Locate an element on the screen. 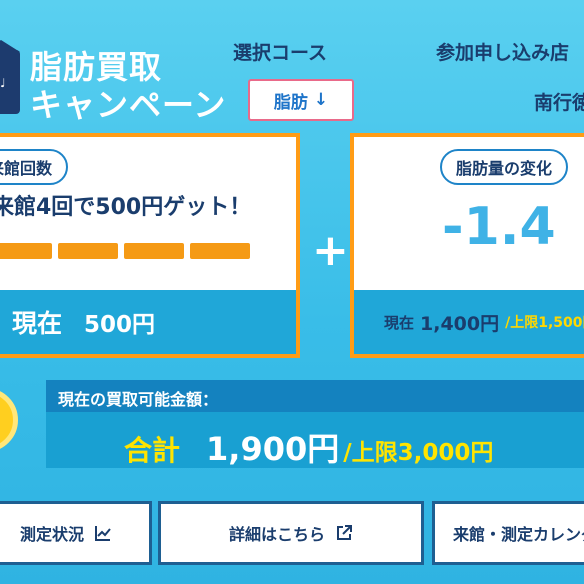 The image size is (584, 584). visits-badge: 来館回数 is located at coordinates (34, 167).